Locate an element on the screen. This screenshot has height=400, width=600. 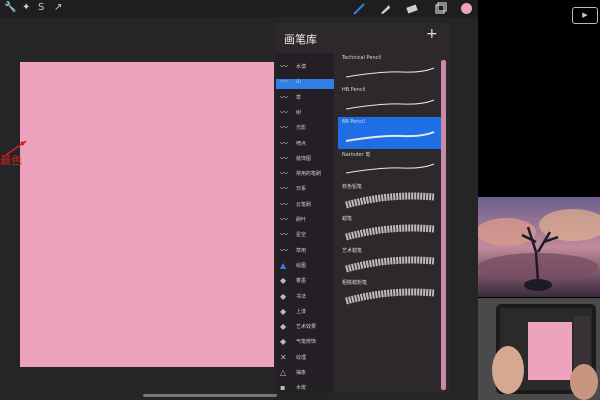
tablet-preview-image is located at coordinates (539, 349).